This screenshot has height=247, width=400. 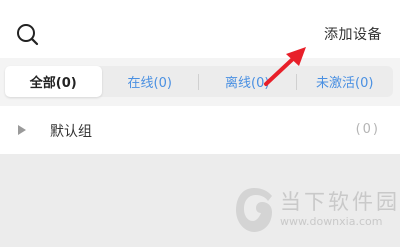 What do you see at coordinates (53, 81) in the screenshot?
I see `tab-all: 全部(0)` at bounding box center [53, 81].